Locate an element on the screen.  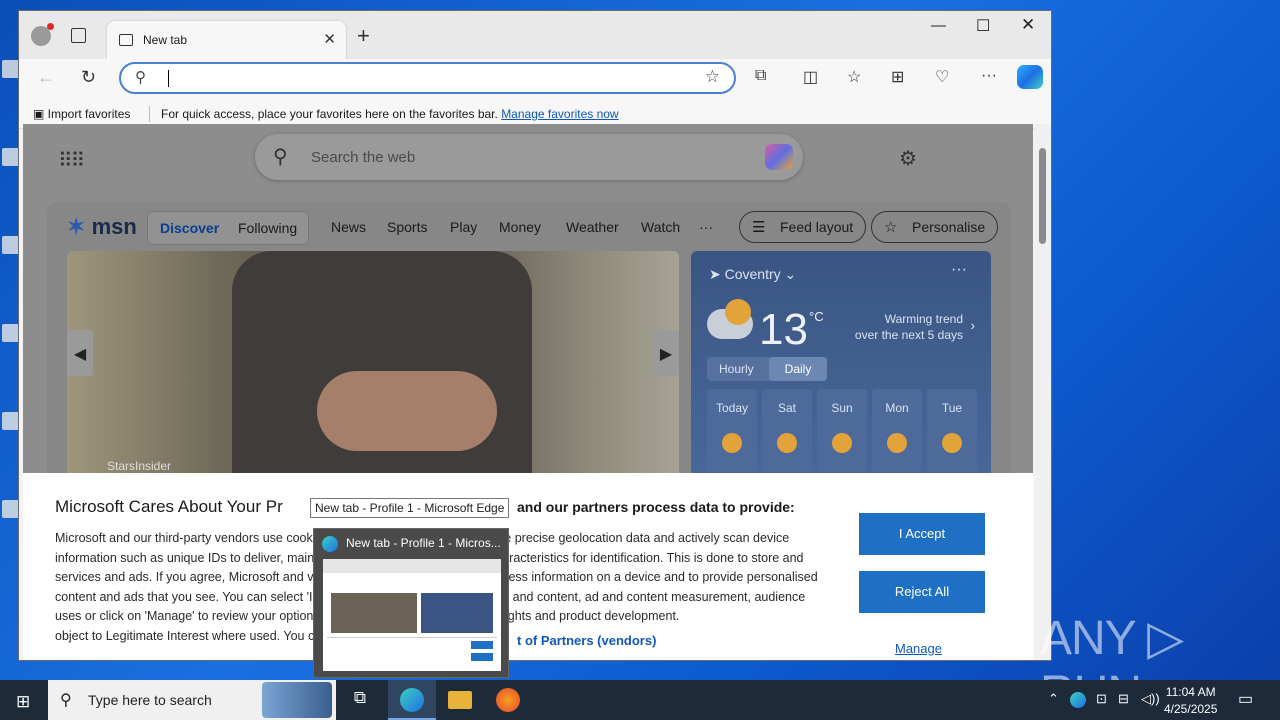
network-icon: ⊟ is located at coordinates (1123, 699).